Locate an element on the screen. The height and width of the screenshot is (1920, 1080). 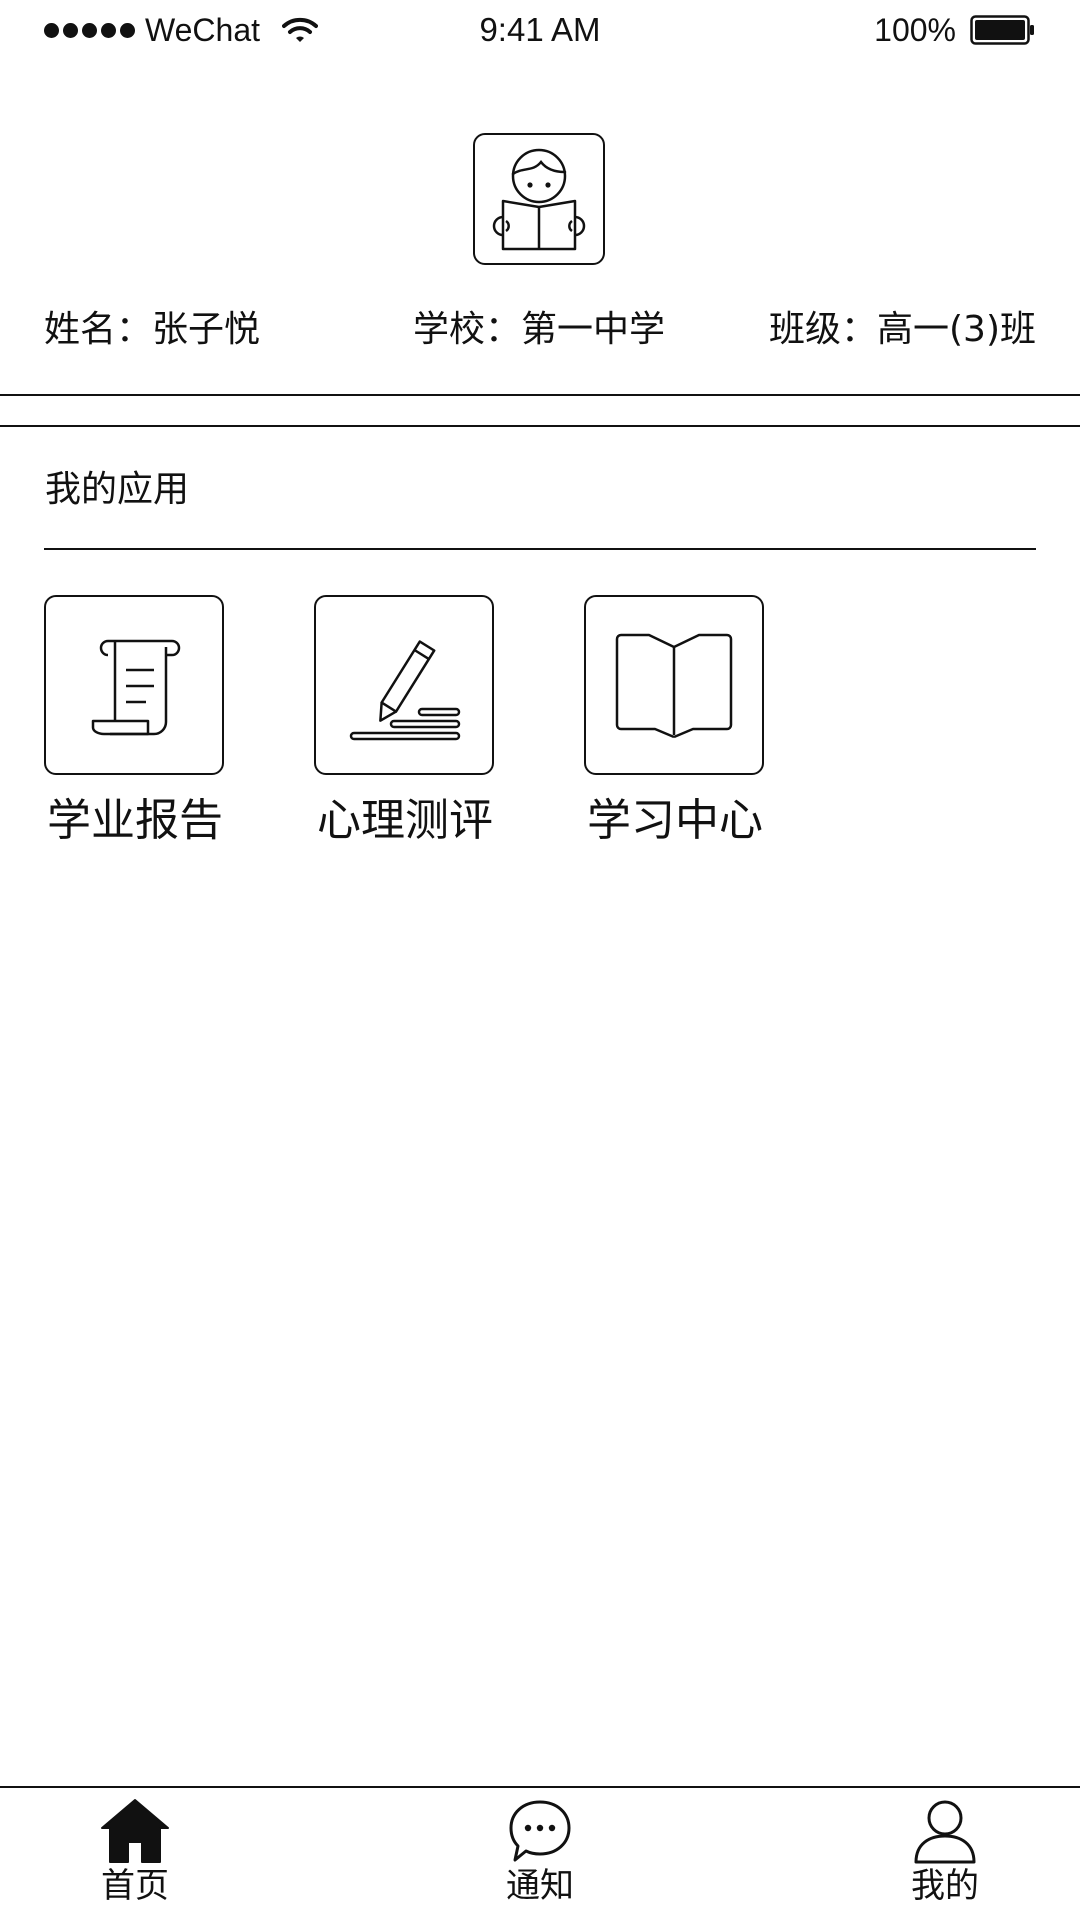
battery-percentage: 100% is located at coordinates (915, 29).